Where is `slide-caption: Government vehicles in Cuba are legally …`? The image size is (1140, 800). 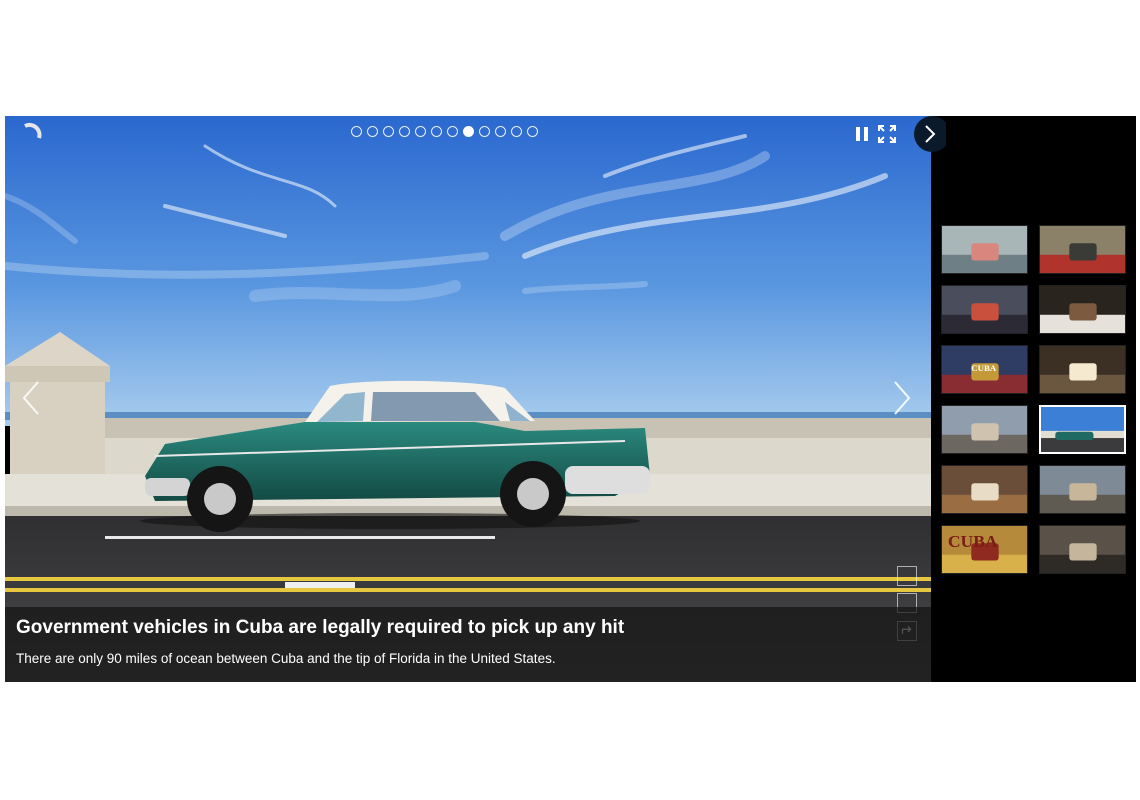
slide-caption: Government vehicles in Cuba are legally … is located at coordinates (468, 644).